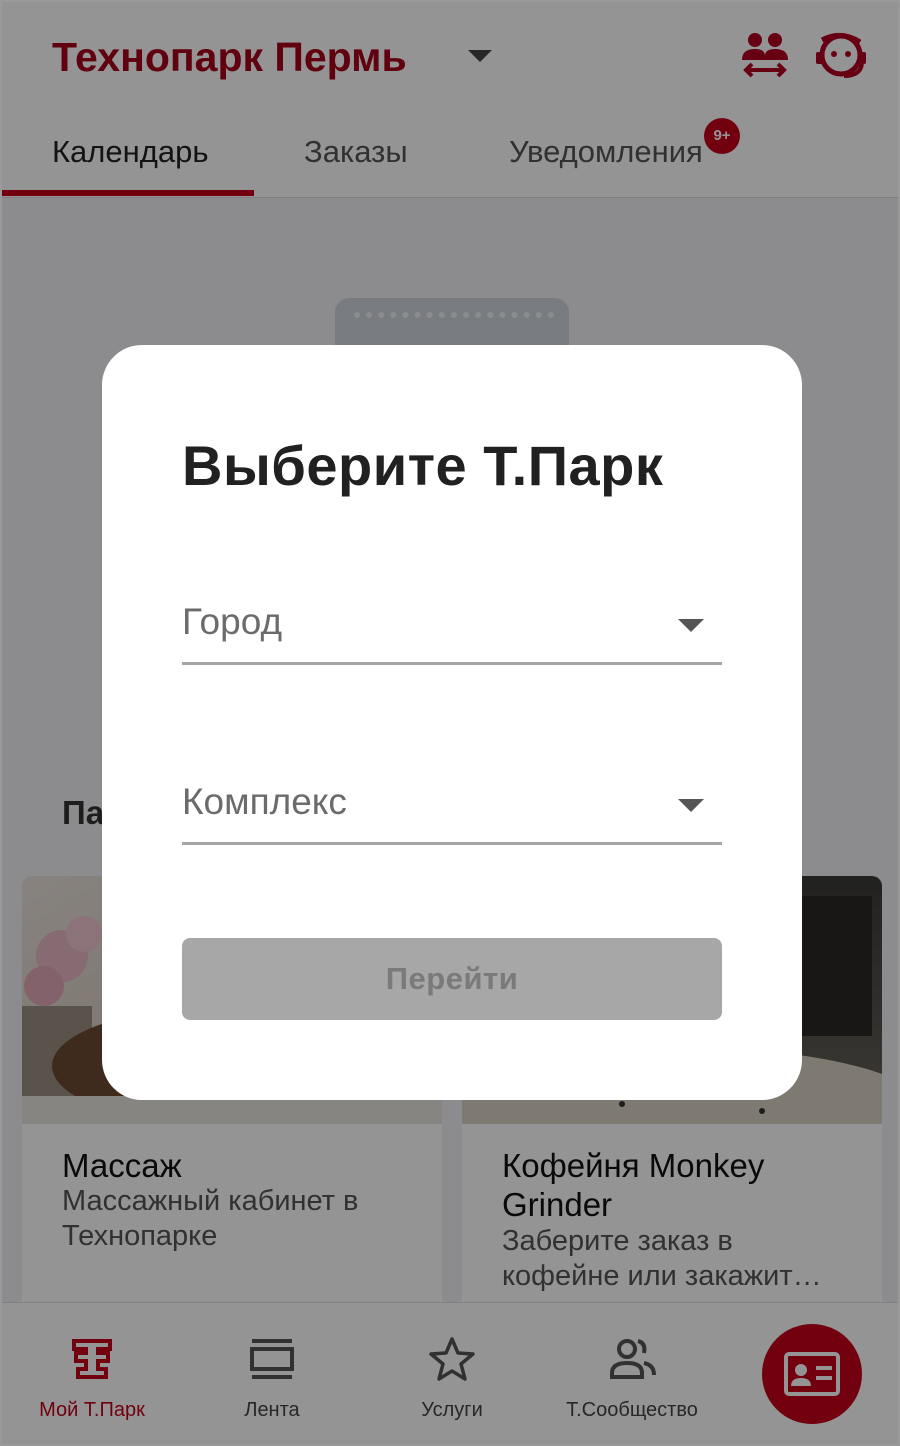 This screenshot has height=1446, width=900. What do you see at coordinates (232, 621) in the screenshot?
I see `city-select-placeholder: Город` at bounding box center [232, 621].